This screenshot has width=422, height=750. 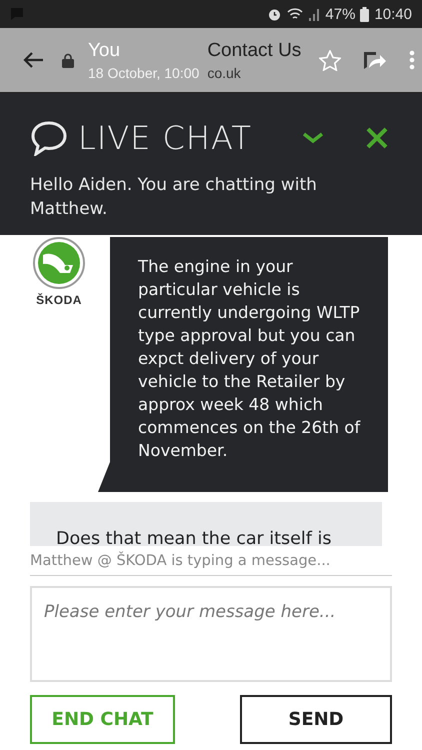 What do you see at coordinates (316, 719) in the screenshot?
I see `send-button: SEND` at bounding box center [316, 719].